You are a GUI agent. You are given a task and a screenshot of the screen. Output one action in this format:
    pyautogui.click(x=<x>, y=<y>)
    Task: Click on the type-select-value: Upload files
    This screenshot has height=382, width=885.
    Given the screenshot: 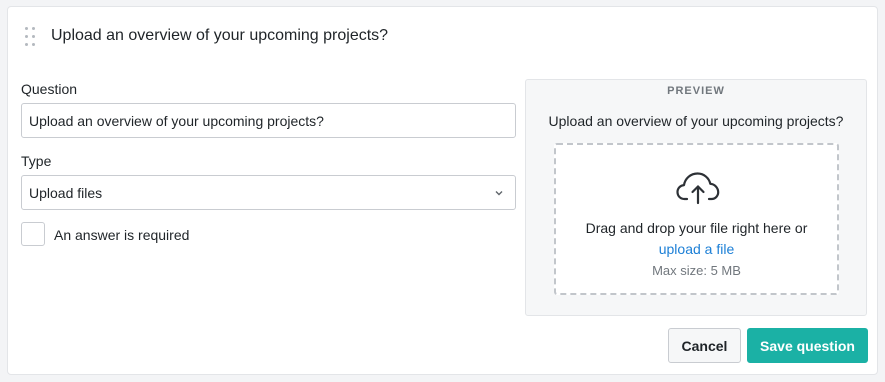 What is the action you would take?
    pyautogui.click(x=66, y=193)
    